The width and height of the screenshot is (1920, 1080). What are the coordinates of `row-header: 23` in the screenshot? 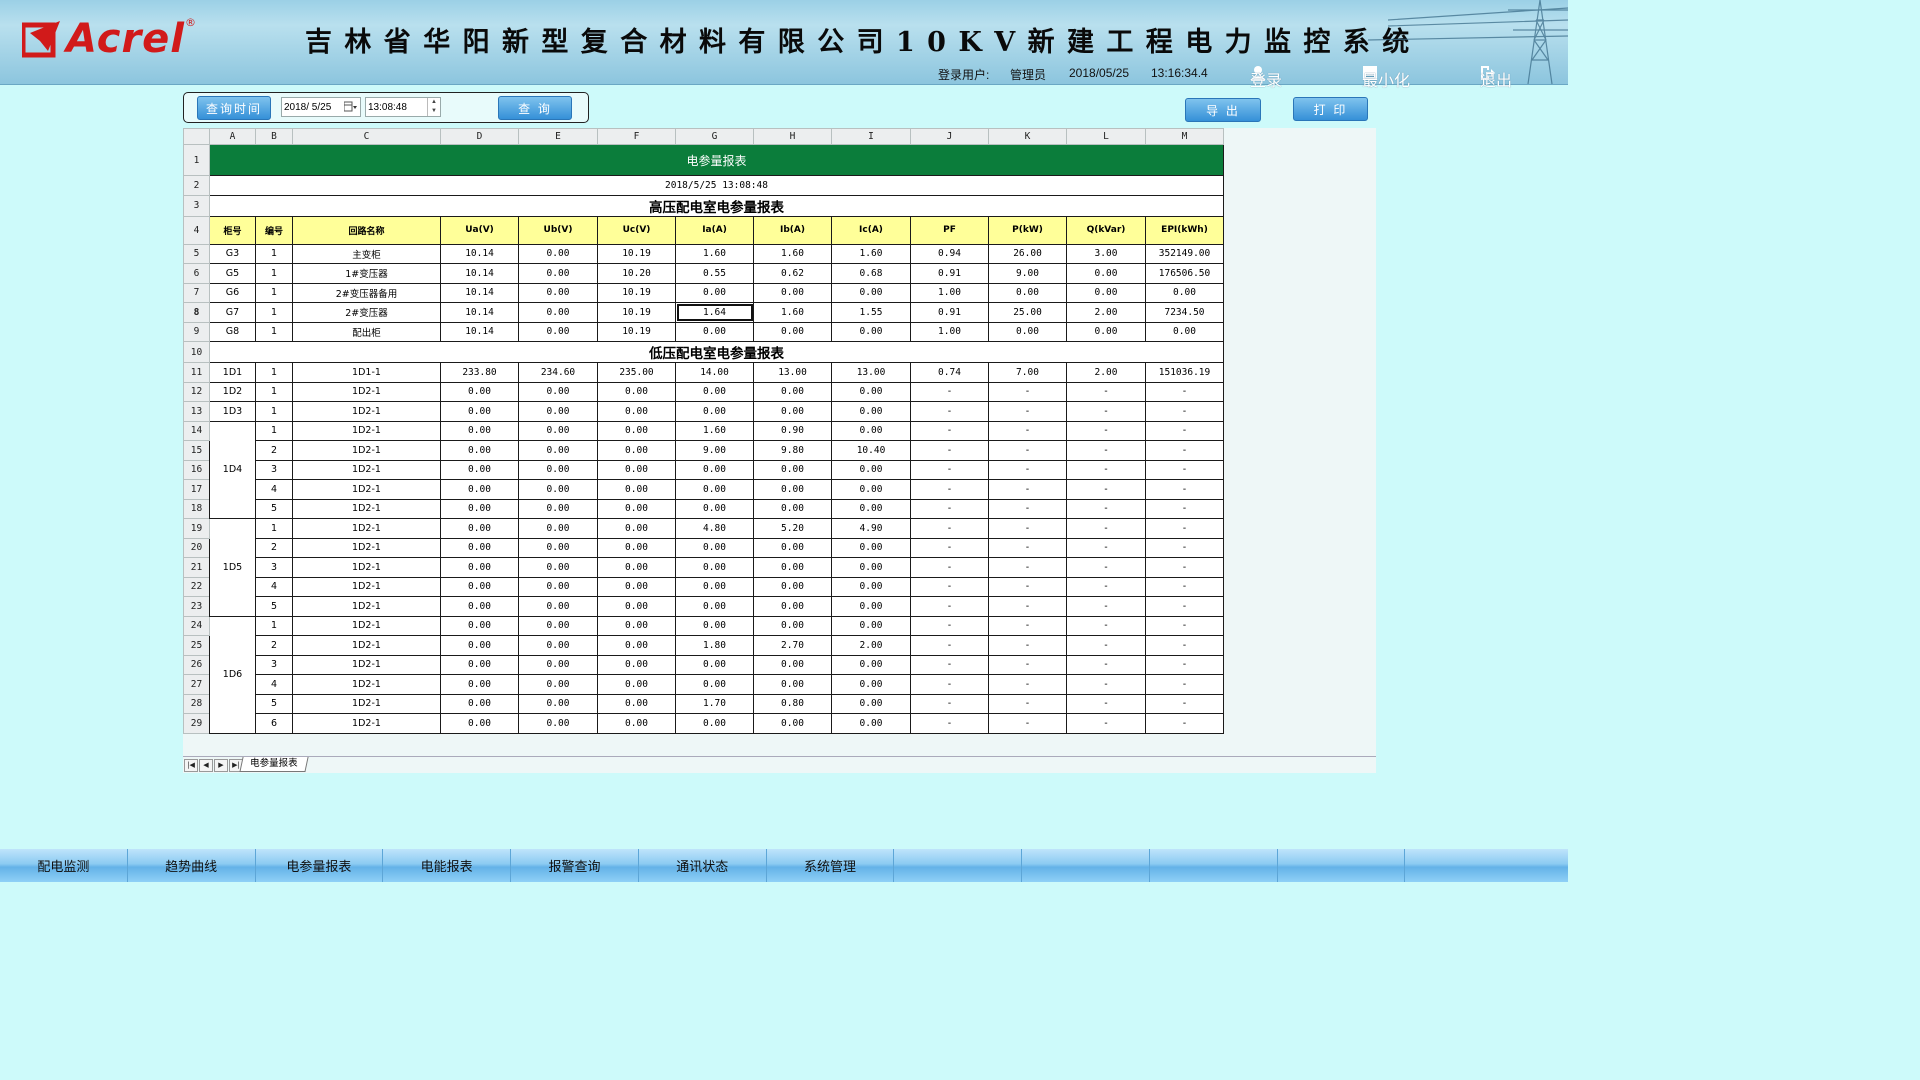 It's located at (196, 606).